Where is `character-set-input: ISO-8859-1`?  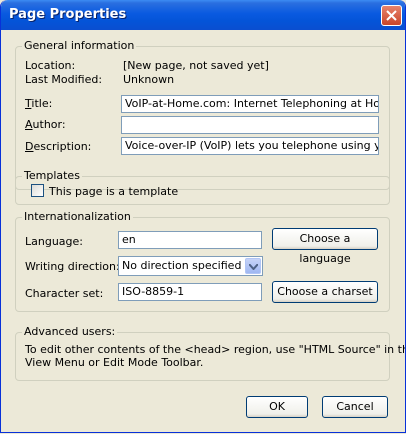 character-set-input: ISO-8859-1 is located at coordinates (190, 292).